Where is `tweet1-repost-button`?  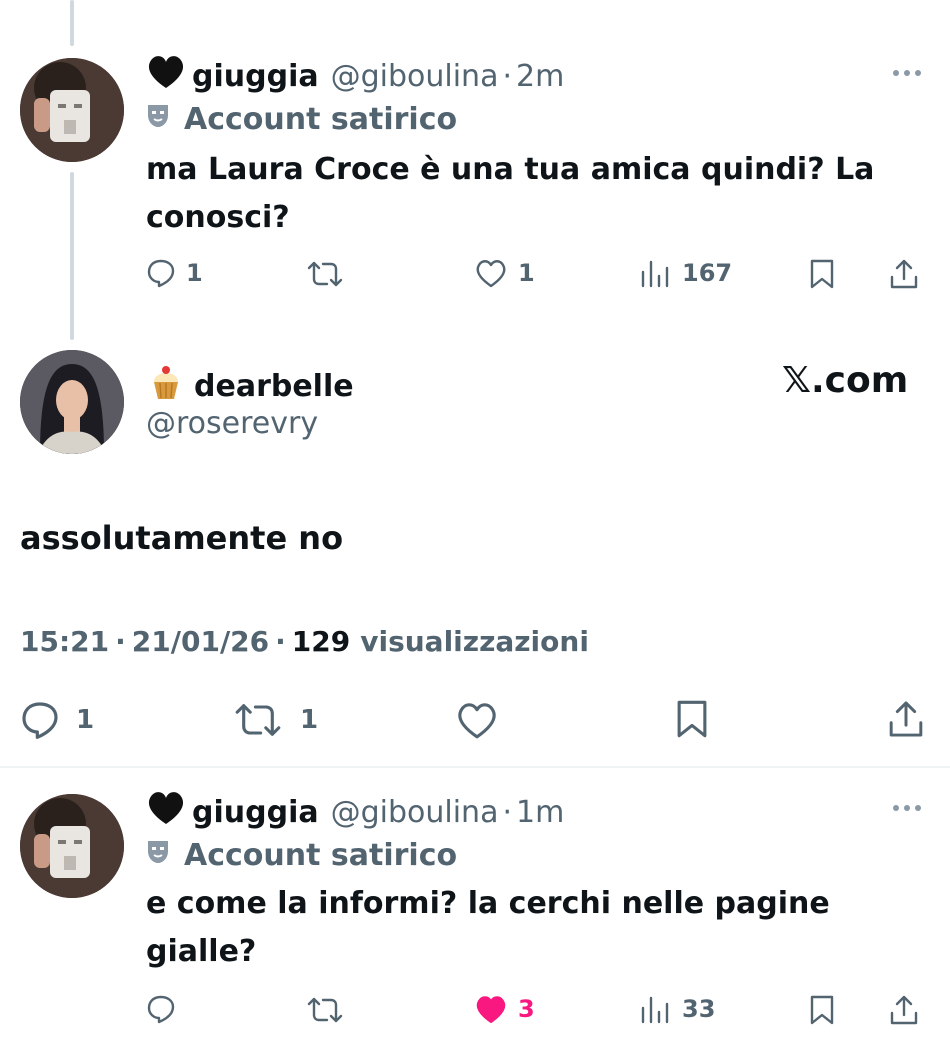
tweet1-repost-button is located at coordinates (325, 274).